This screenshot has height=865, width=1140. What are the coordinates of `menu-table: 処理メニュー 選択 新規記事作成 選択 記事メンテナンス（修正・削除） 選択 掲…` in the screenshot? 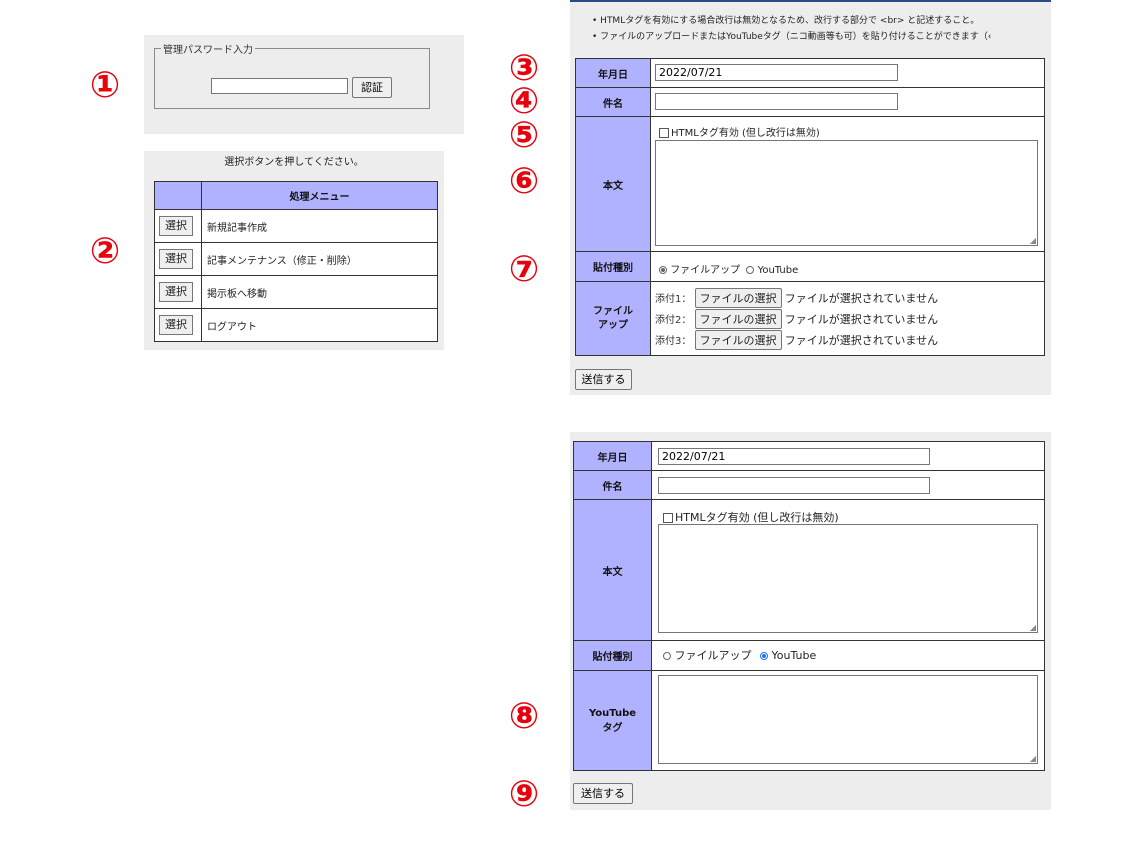 It's located at (296, 261).